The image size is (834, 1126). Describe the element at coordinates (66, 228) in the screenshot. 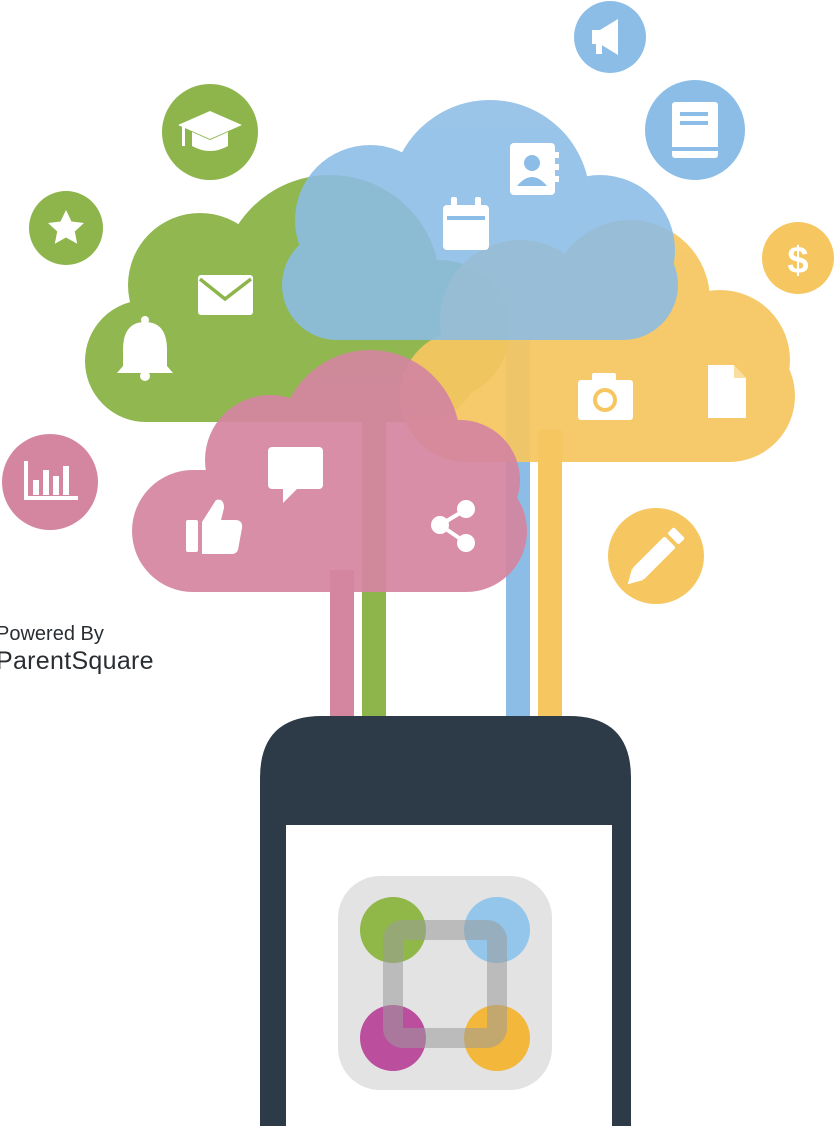

I see `star-icon` at that location.